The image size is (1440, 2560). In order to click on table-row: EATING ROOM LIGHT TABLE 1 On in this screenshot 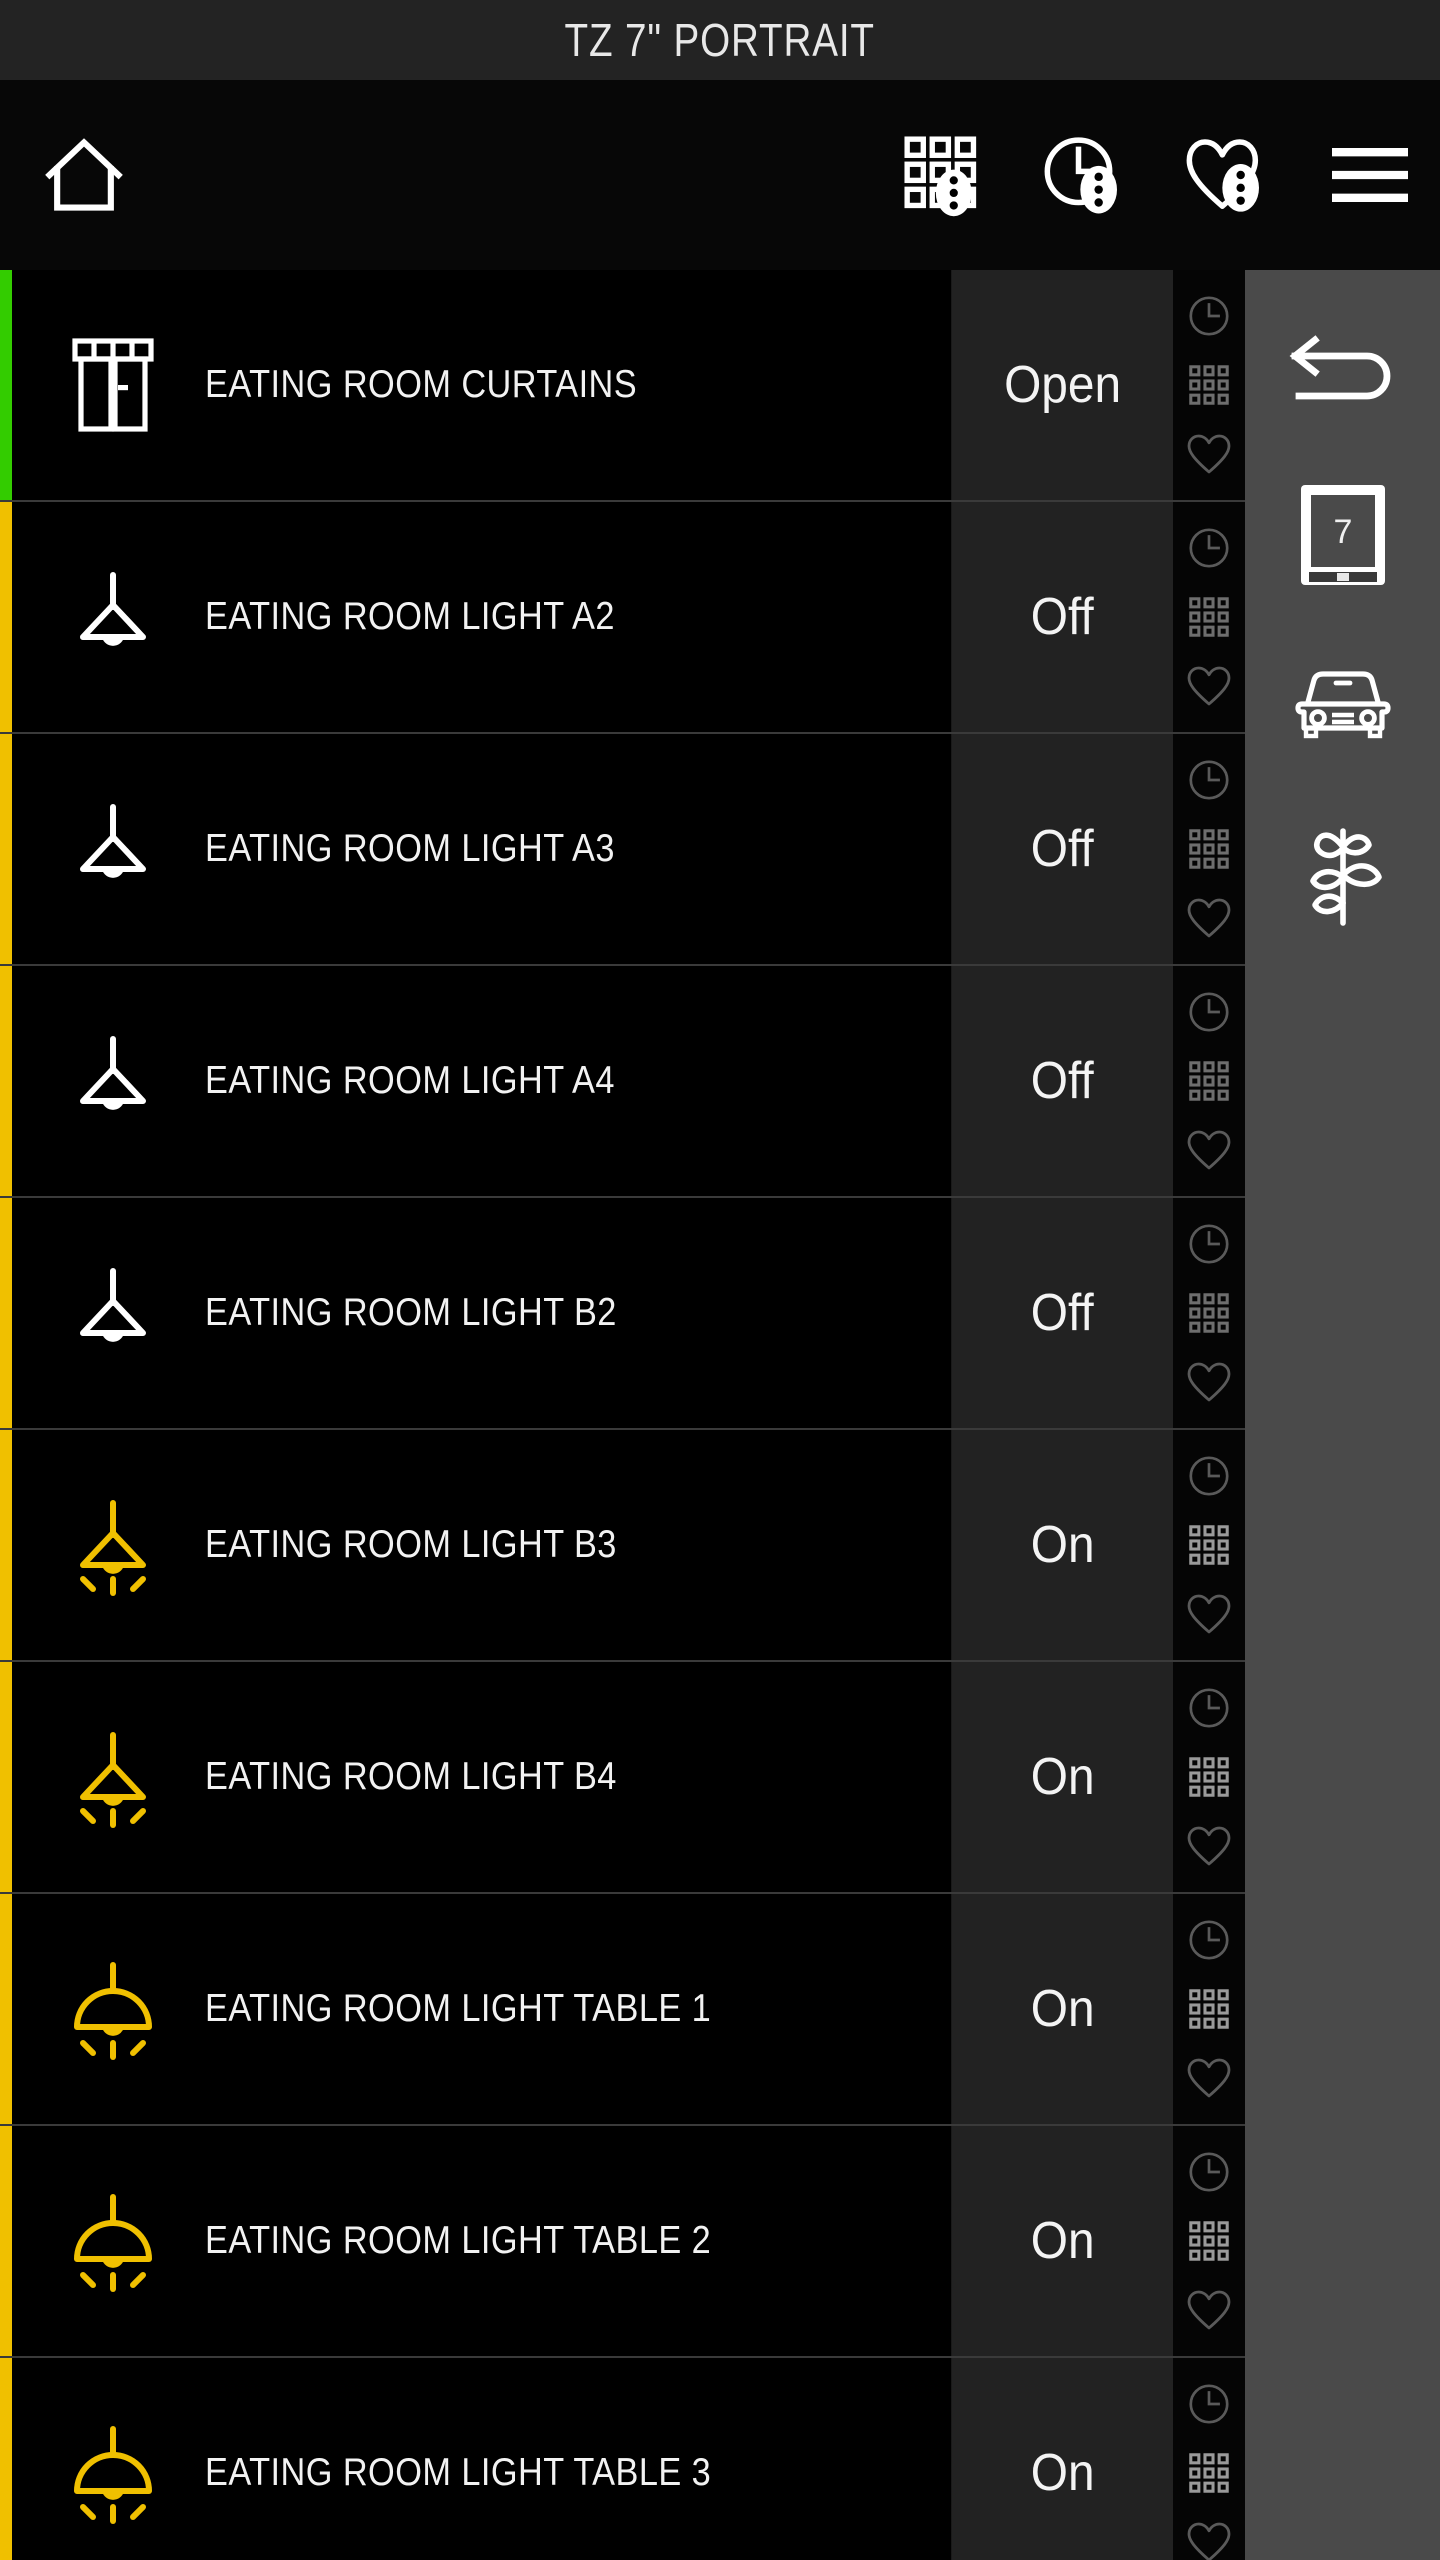, I will do `click(622, 2010)`.